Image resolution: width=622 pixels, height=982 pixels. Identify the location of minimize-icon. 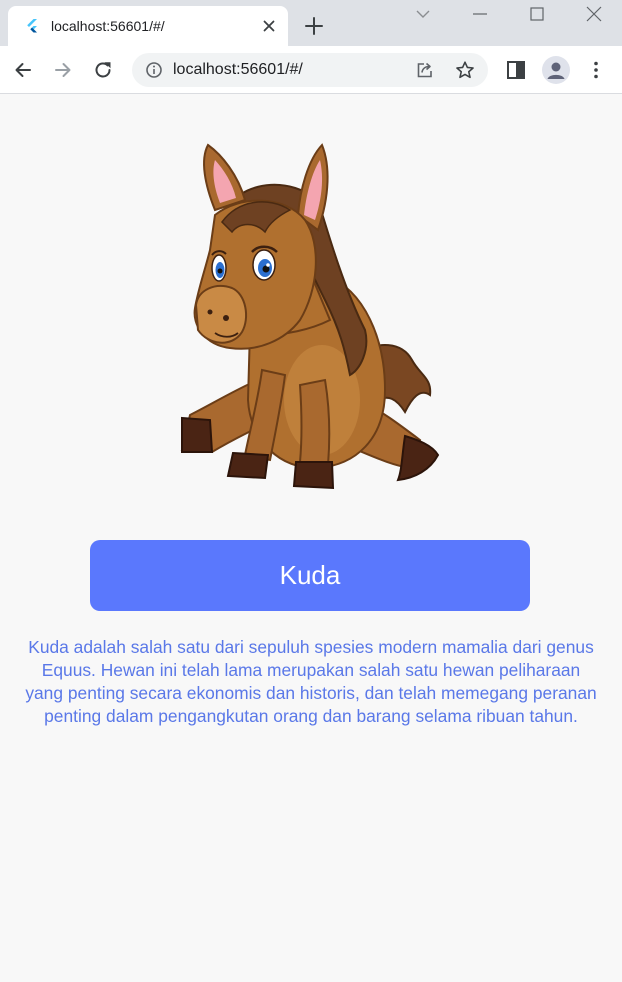
(480, 14).